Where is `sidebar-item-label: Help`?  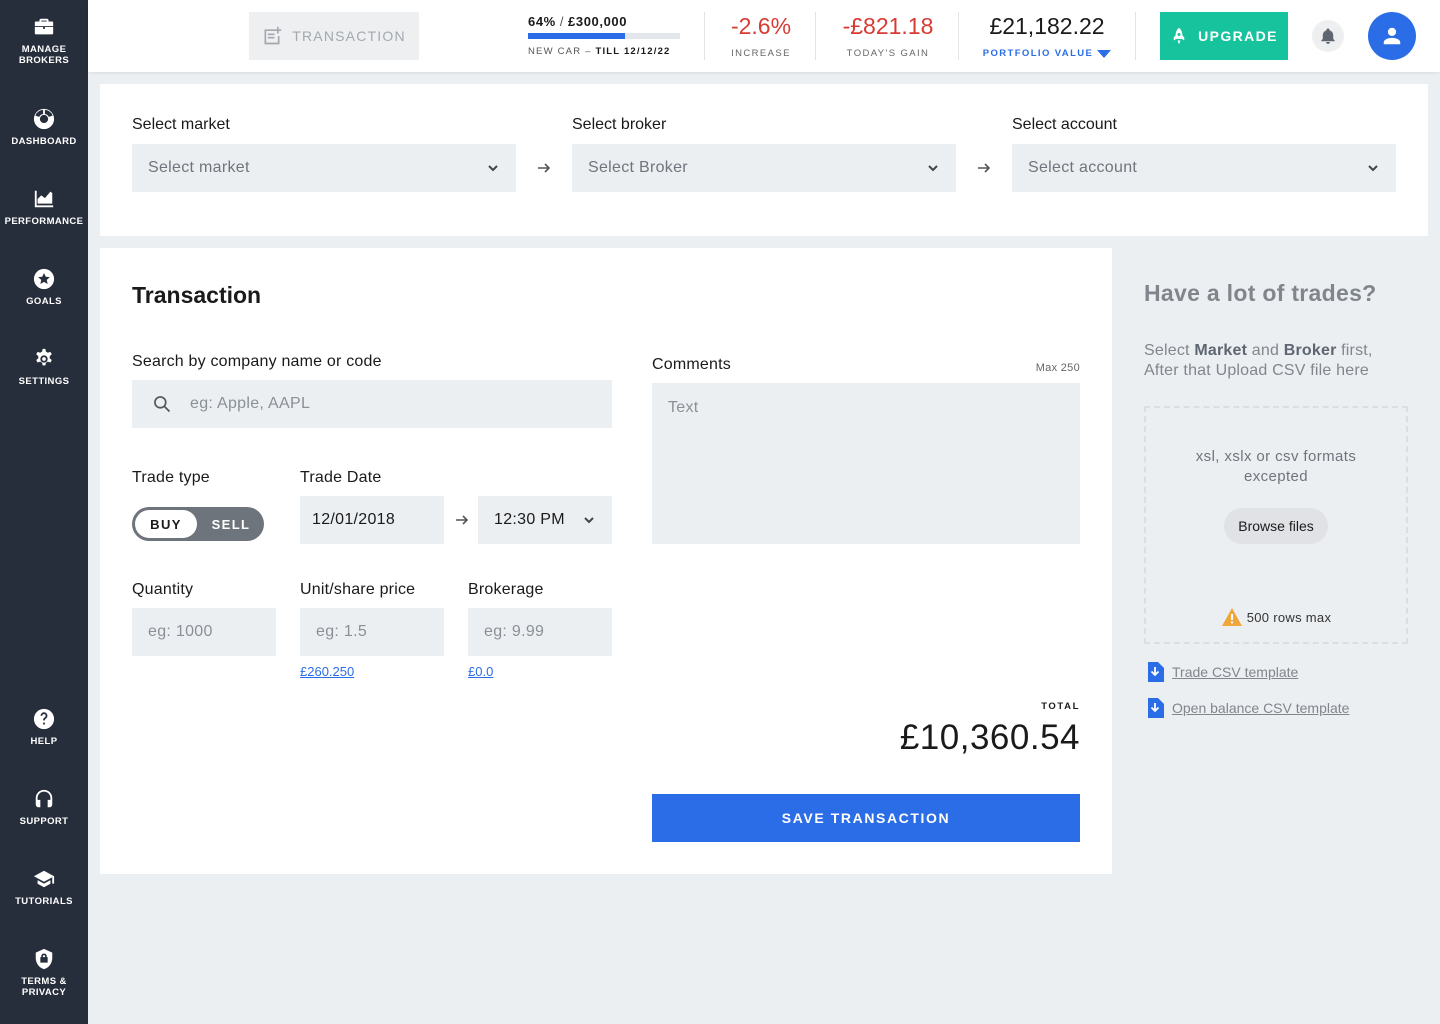 sidebar-item-label: Help is located at coordinates (44, 741).